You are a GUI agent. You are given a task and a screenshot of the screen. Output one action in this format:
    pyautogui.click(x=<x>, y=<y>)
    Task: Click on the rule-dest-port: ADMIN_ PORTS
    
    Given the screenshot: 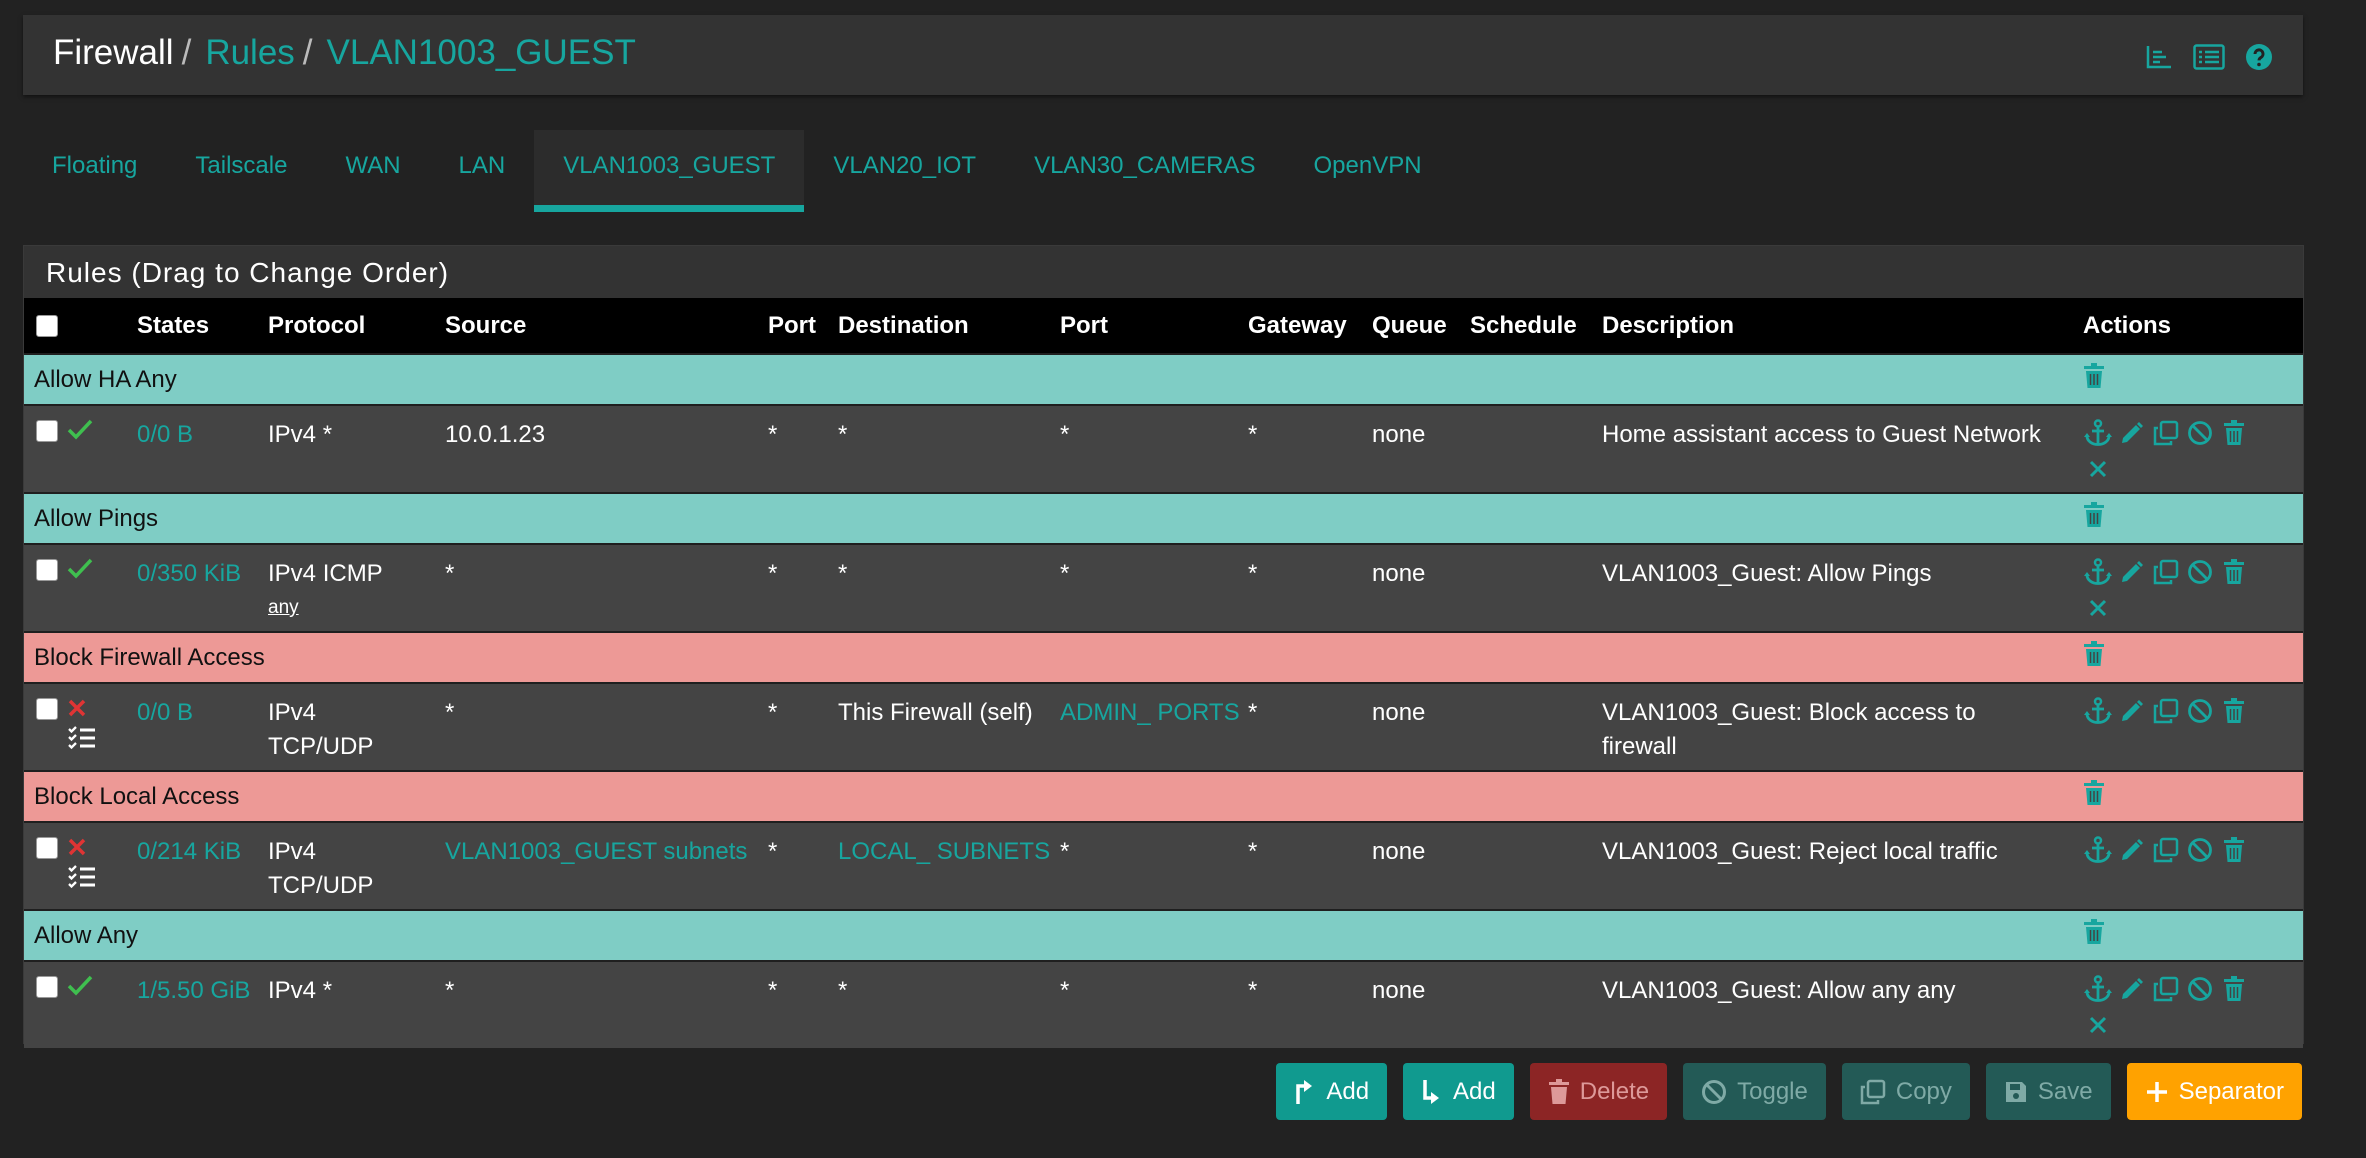 What is the action you would take?
    pyautogui.click(x=1154, y=707)
    